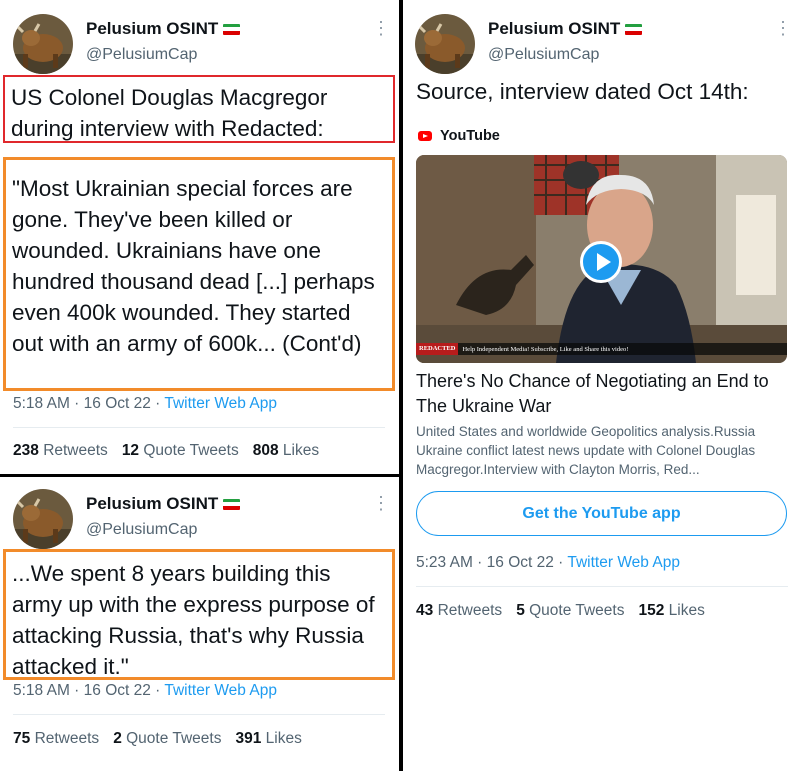 The image size is (800, 771). What do you see at coordinates (180, 451) in the screenshot?
I see `quote-tweets-stat: 12 Quote Tweets` at bounding box center [180, 451].